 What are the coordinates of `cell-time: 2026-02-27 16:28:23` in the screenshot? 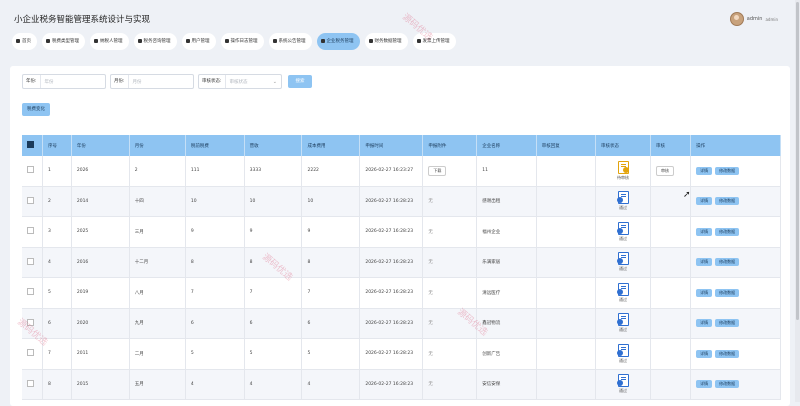 It's located at (391, 262).